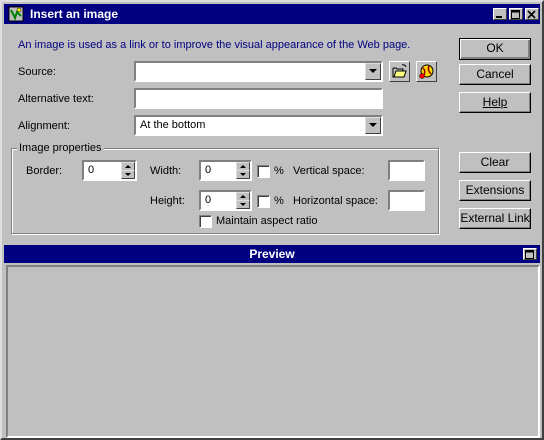  I want to click on alignment-dropdown-button, so click(373, 125).